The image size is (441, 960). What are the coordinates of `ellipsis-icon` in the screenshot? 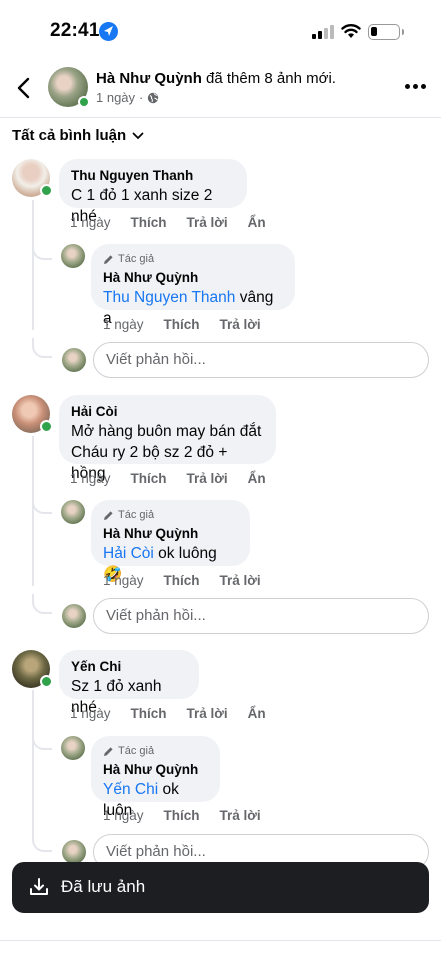 It's located at (416, 87).